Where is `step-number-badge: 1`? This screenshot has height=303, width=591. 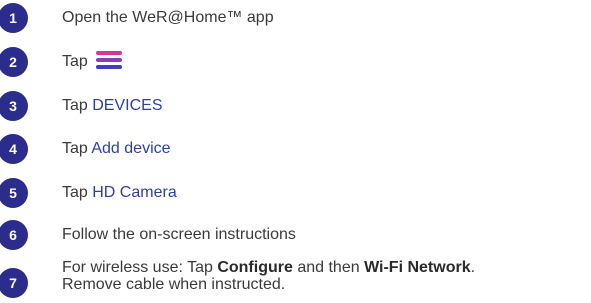
step-number-badge: 1 is located at coordinates (14, 18).